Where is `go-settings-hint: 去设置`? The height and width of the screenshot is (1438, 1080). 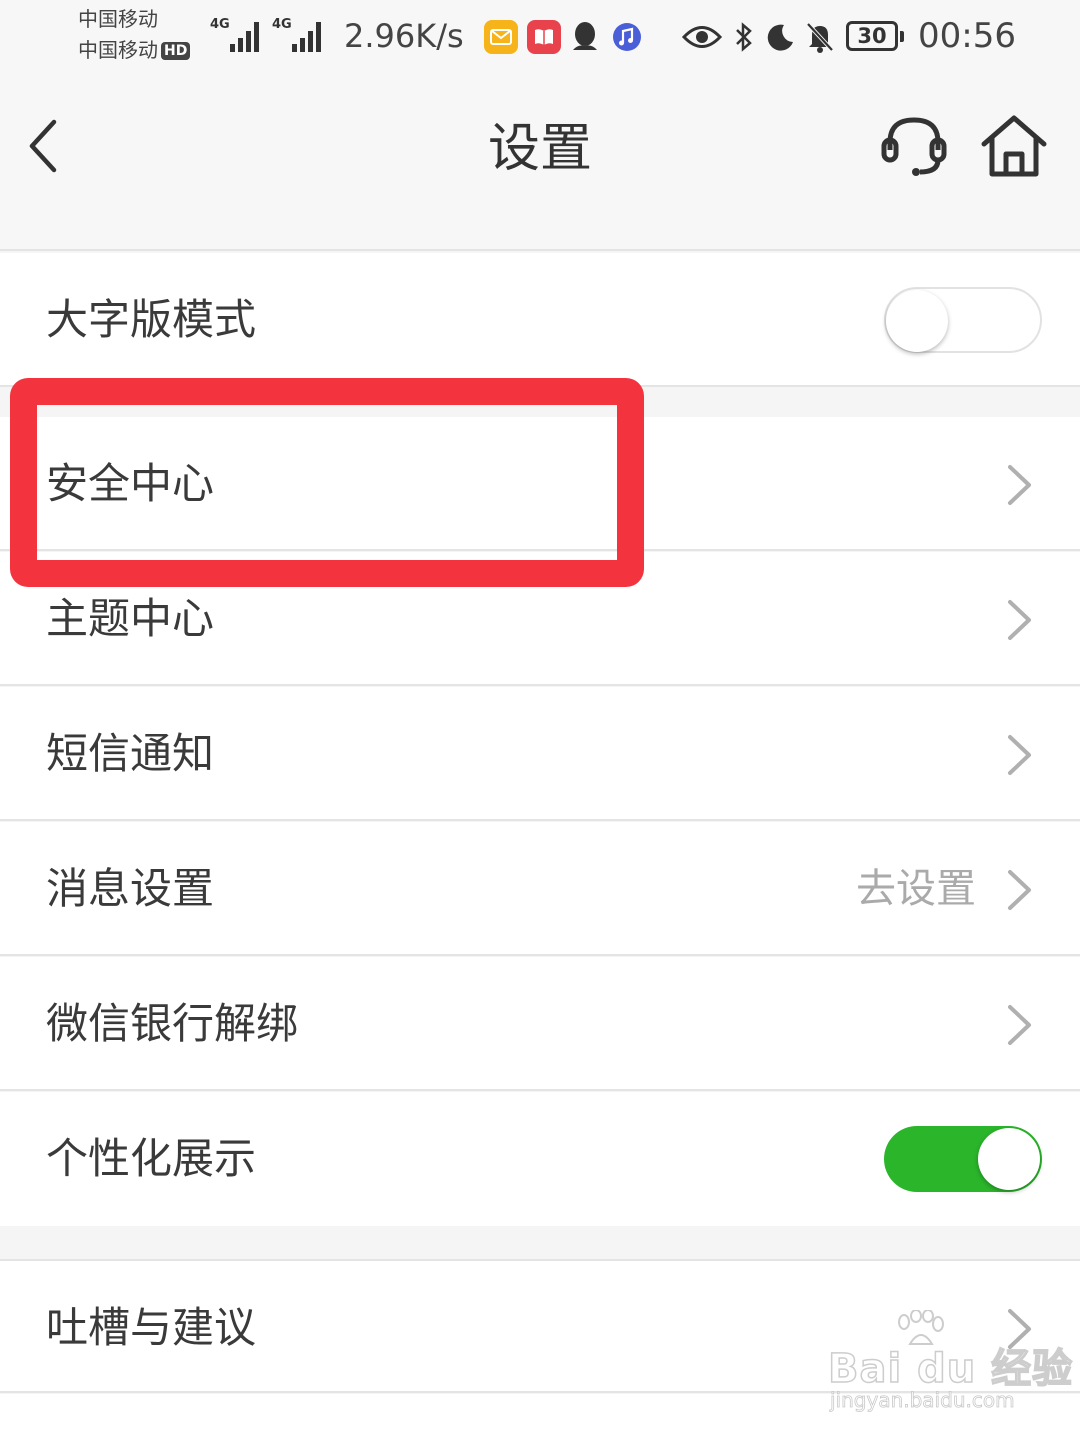 go-settings-hint: 去设置 is located at coordinates (916, 889).